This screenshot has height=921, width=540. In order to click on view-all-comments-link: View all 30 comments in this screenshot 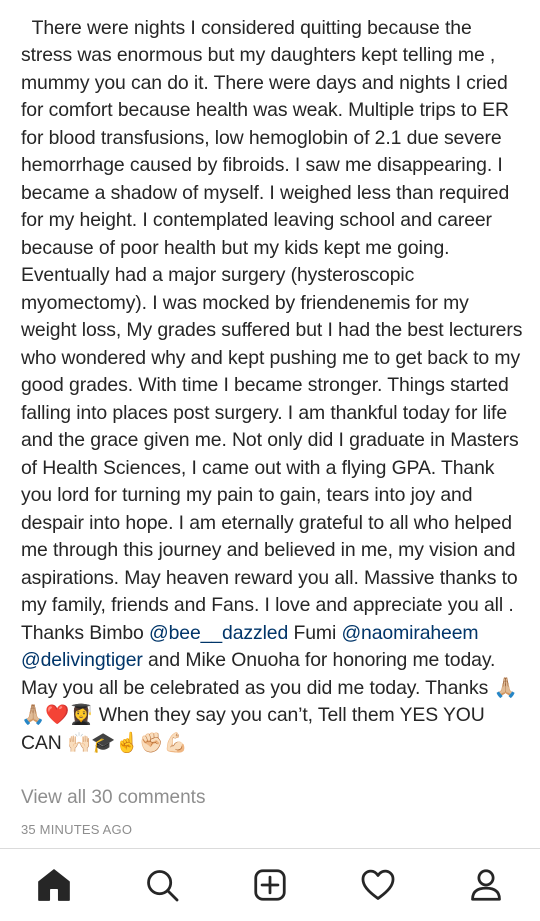, I will do `click(113, 798)`.